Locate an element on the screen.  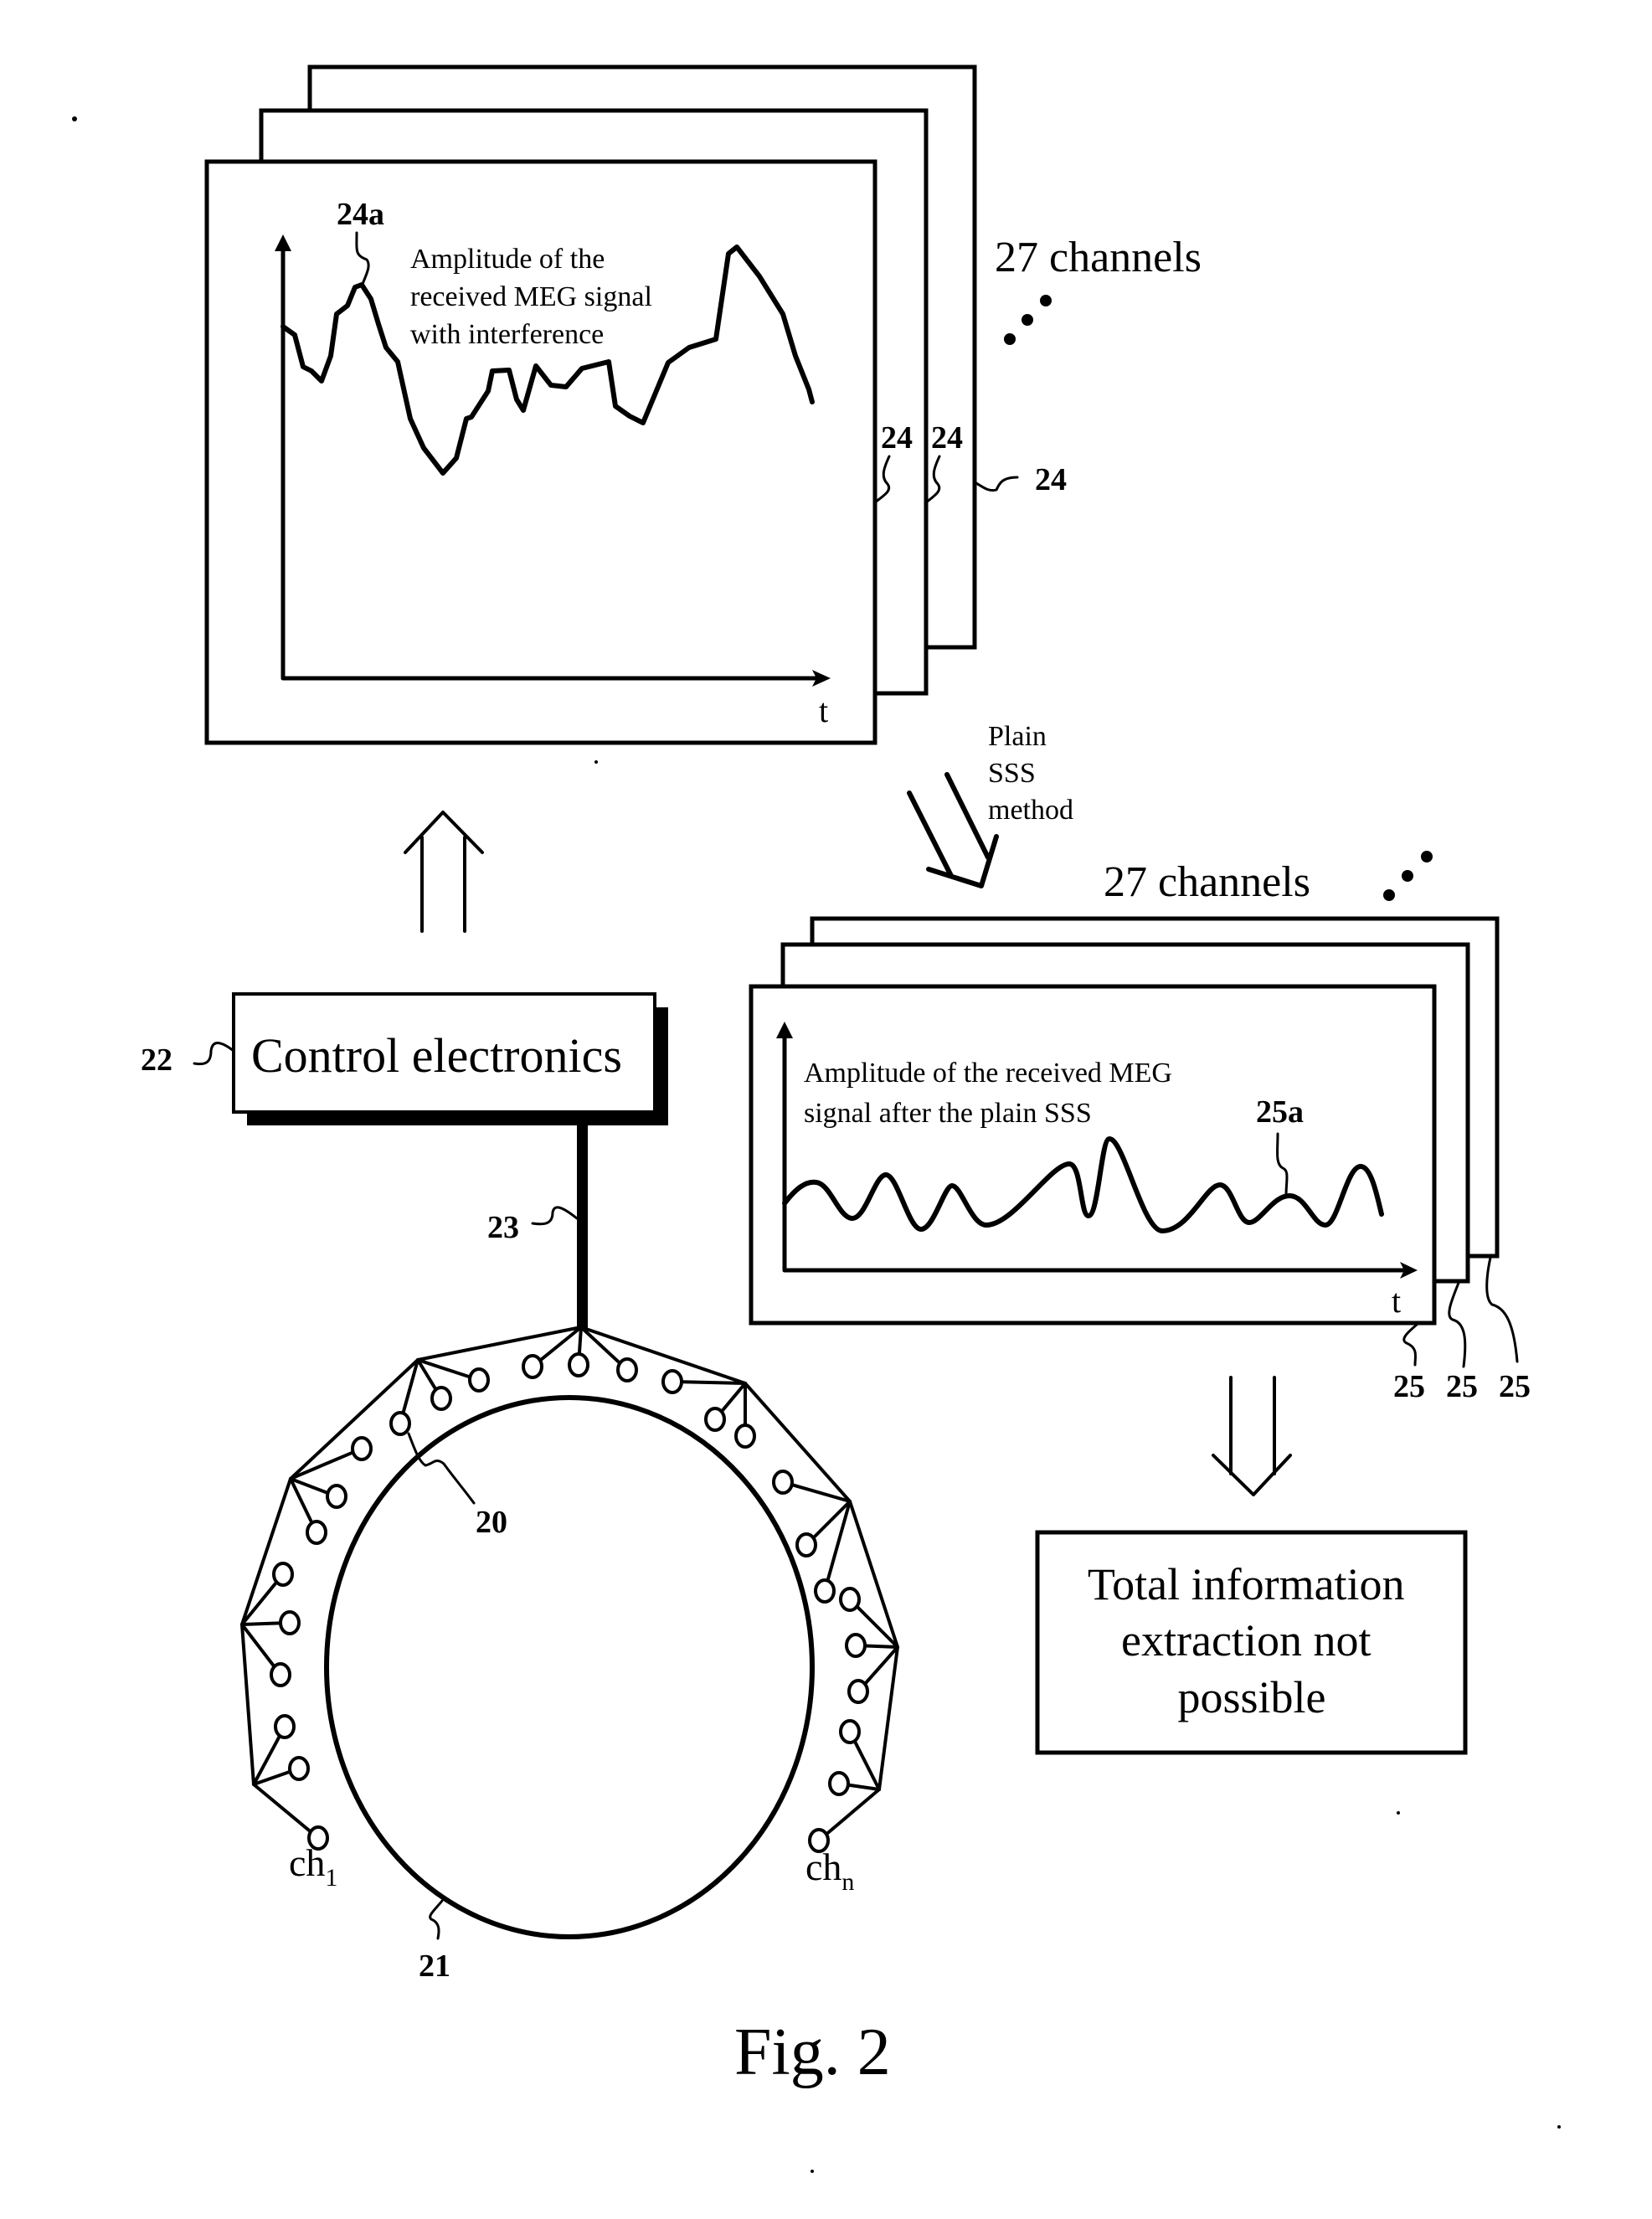
sss-signal-label-line-2: signal after the plain SSS is located at coordinates (948, 1113).